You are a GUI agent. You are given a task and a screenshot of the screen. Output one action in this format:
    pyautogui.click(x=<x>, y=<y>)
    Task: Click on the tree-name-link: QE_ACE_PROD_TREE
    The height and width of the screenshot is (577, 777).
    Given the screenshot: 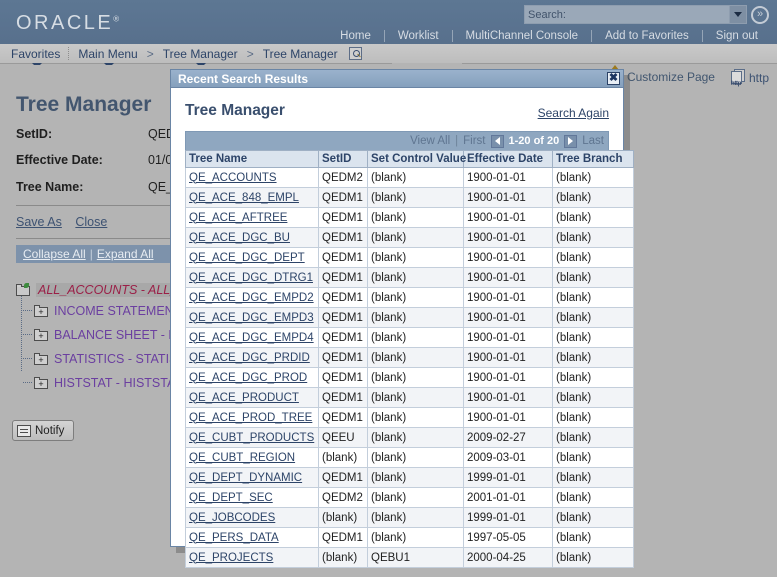 What is the action you would take?
    pyautogui.click(x=250, y=418)
    